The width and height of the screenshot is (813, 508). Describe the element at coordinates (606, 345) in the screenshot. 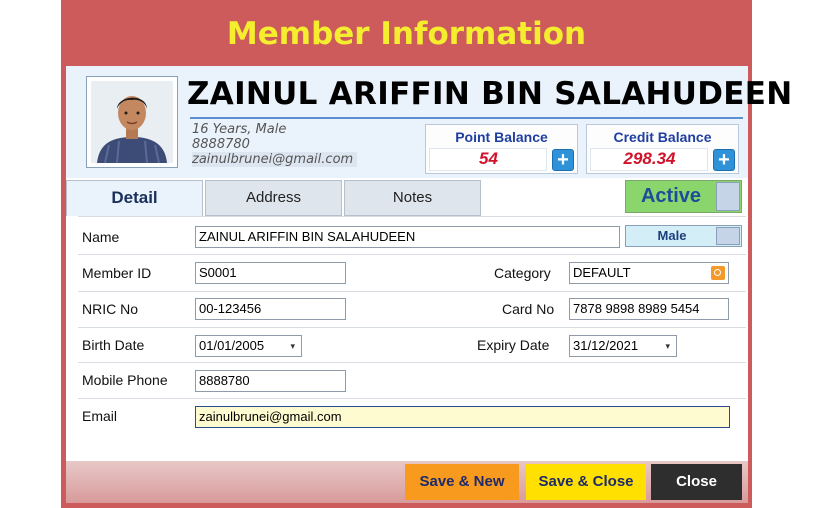

I see `expiry-date-value: 31/12/2021` at that location.